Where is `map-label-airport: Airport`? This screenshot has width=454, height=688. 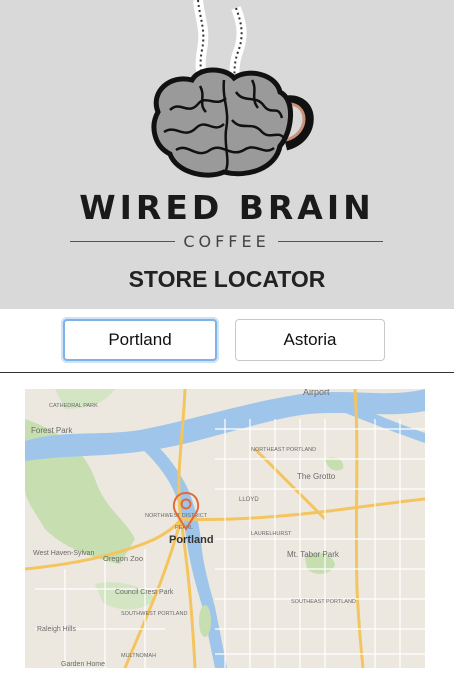
map-label-airport: Airport is located at coordinates (316, 393).